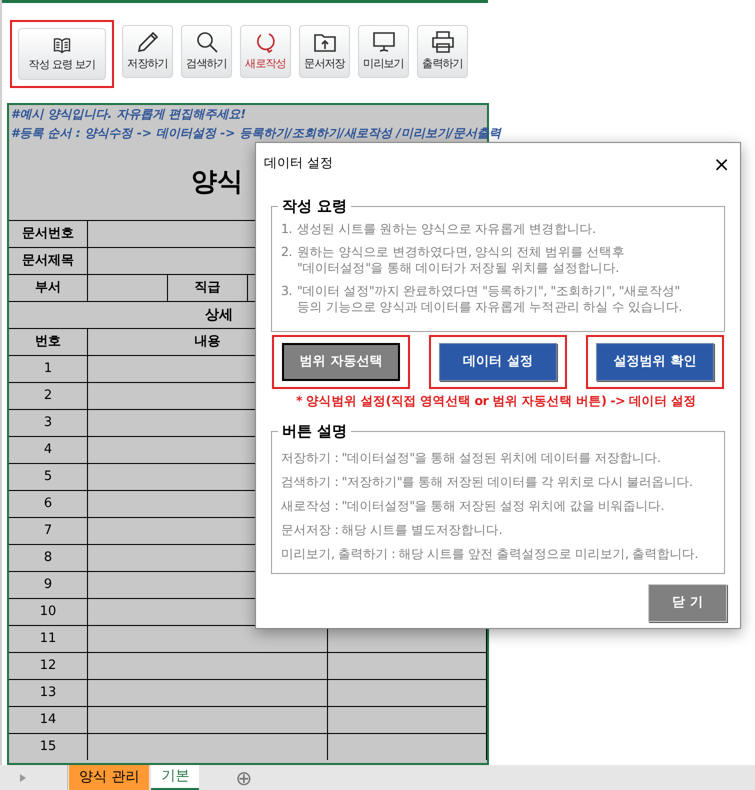 Image resolution: width=755 pixels, height=790 pixels. What do you see at coordinates (48, 747) in the screenshot?
I see `row-number: 15` at bounding box center [48, 747].